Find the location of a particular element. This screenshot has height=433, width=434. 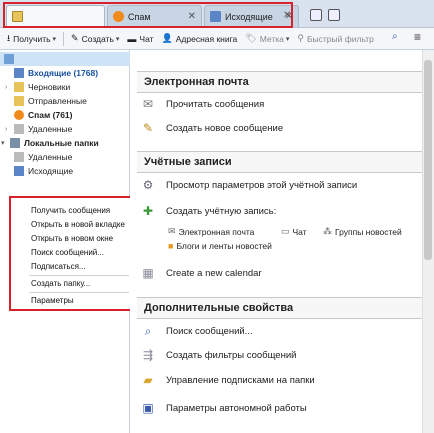

create-chat-account-link: ▭ Чат is located at coordinates (294, 231).